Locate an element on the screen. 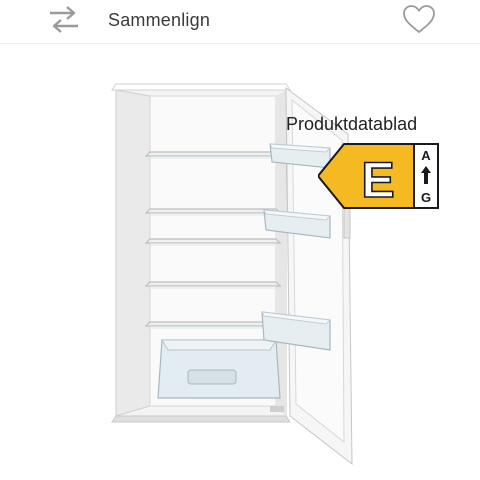  compare-label: Sammenlign is located at coordinates (159, 19).